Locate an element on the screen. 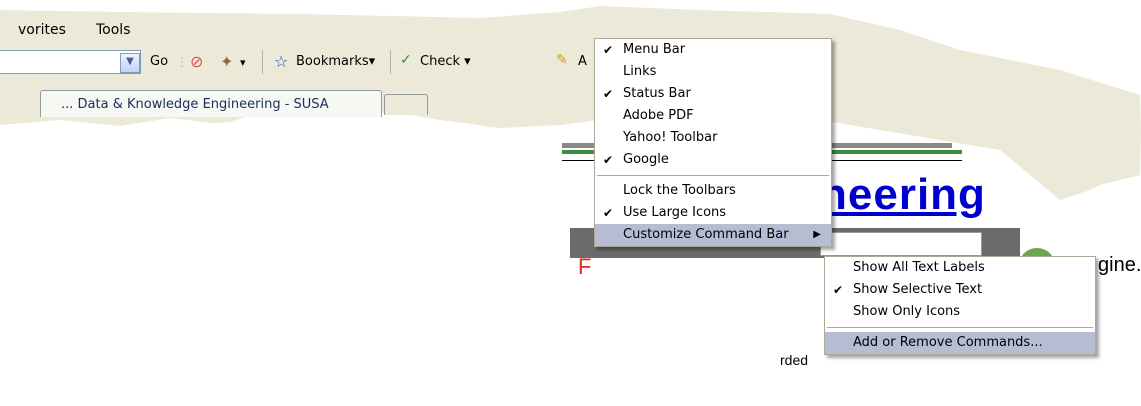 This screenshot has height=406, width=1141. tools-dropdown-arrow: ▾ is located at coordinates (243, 62).